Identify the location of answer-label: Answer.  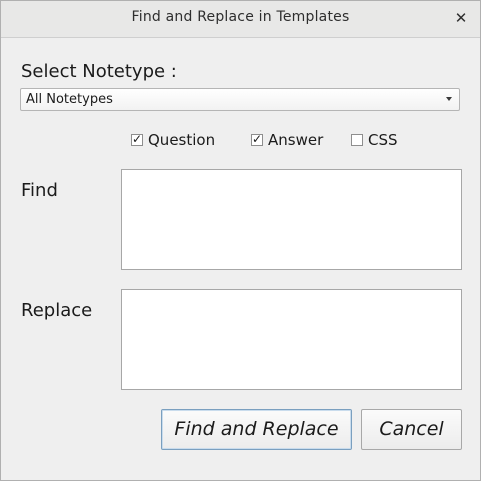
(296, 140).